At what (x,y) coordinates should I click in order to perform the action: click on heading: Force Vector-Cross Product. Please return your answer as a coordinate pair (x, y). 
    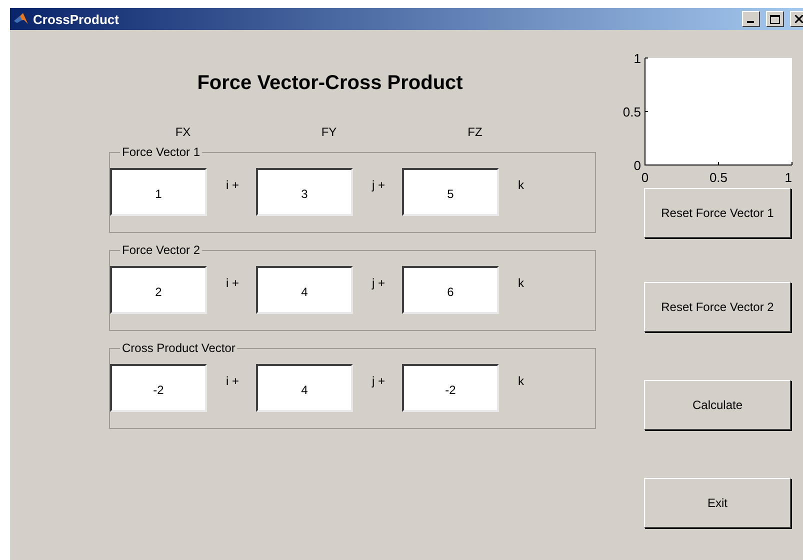
    Looking at the image, I should click on (330, 83).